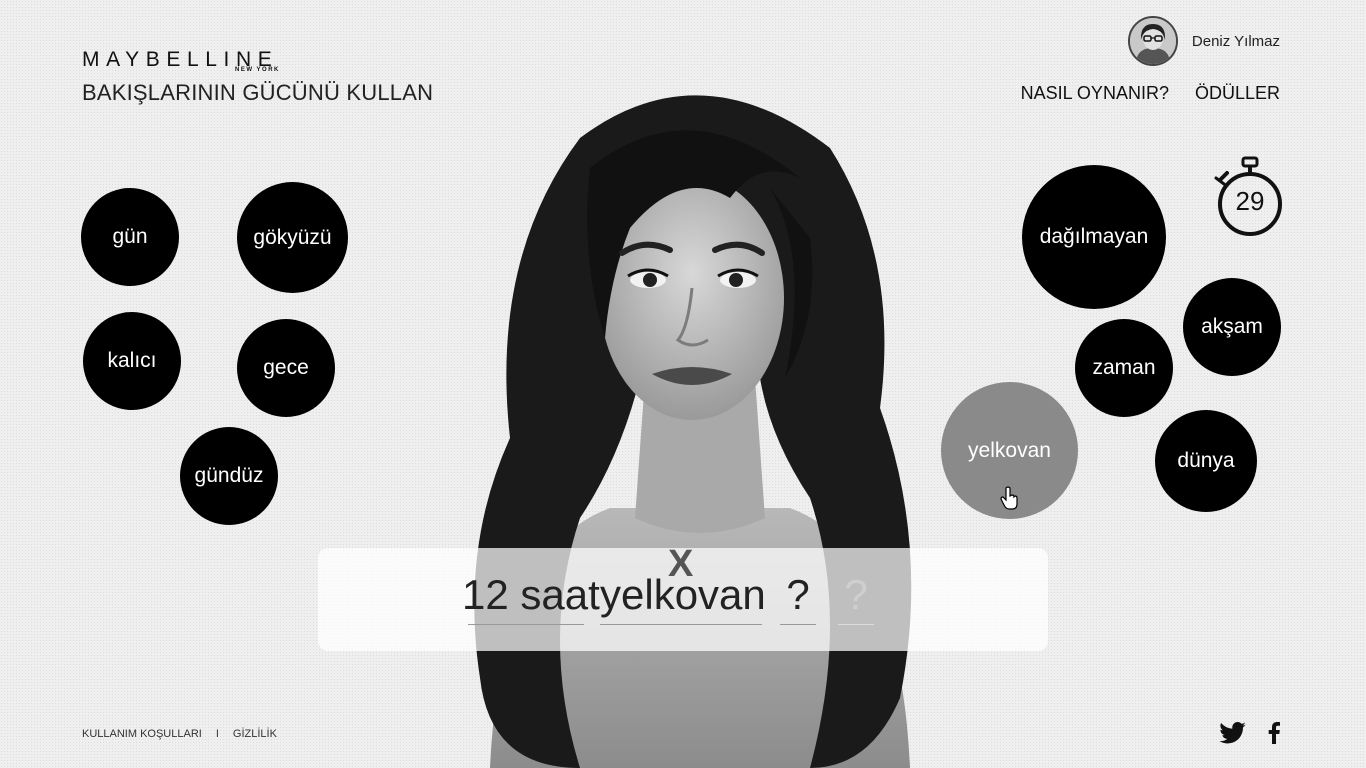 Image resolution: width=1366 pixels, height=768 pixels. I want to click on answer-slot-empty: ?, so click(856, 595).